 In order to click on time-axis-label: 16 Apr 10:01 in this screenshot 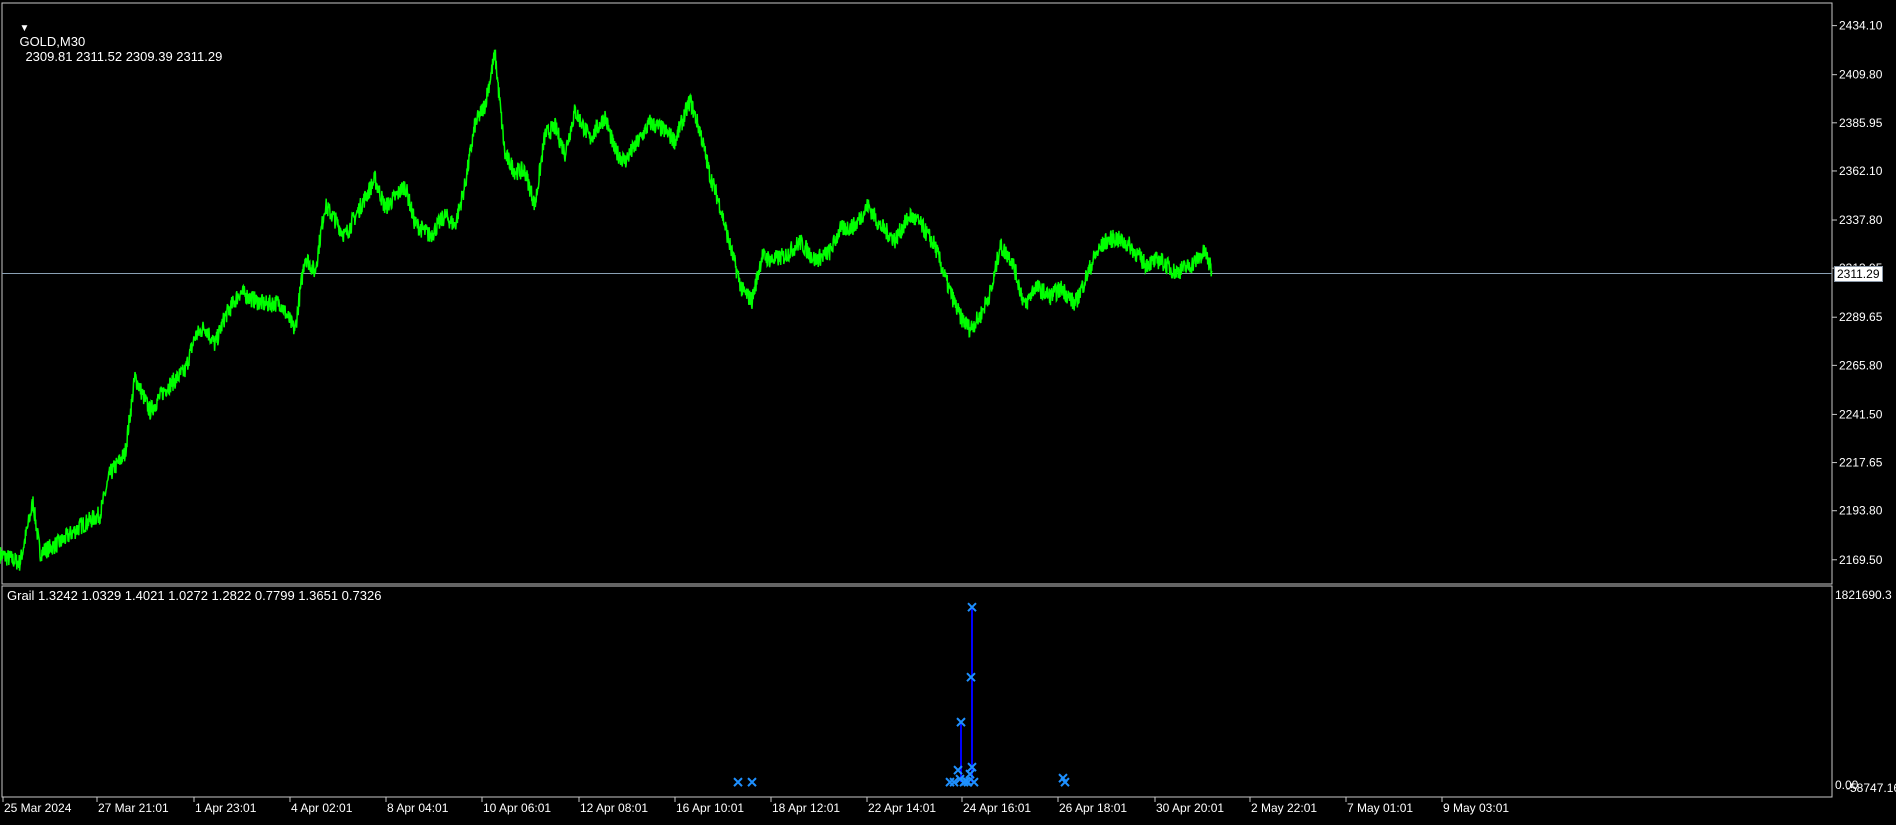, I will do `click(710, 808)`.